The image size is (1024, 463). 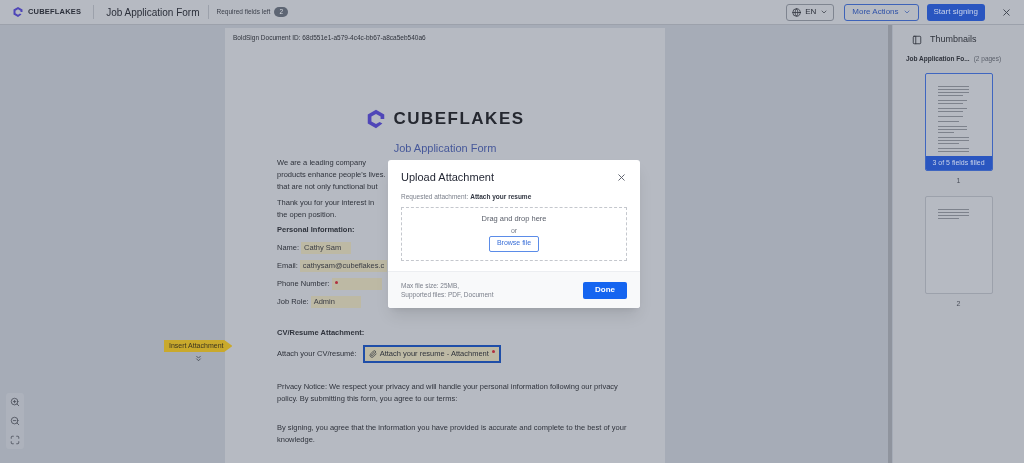 What do you see at coordinates (958, 244) in the screenshot?
I see `page-thumbnail` at bounding box center [958, 244].